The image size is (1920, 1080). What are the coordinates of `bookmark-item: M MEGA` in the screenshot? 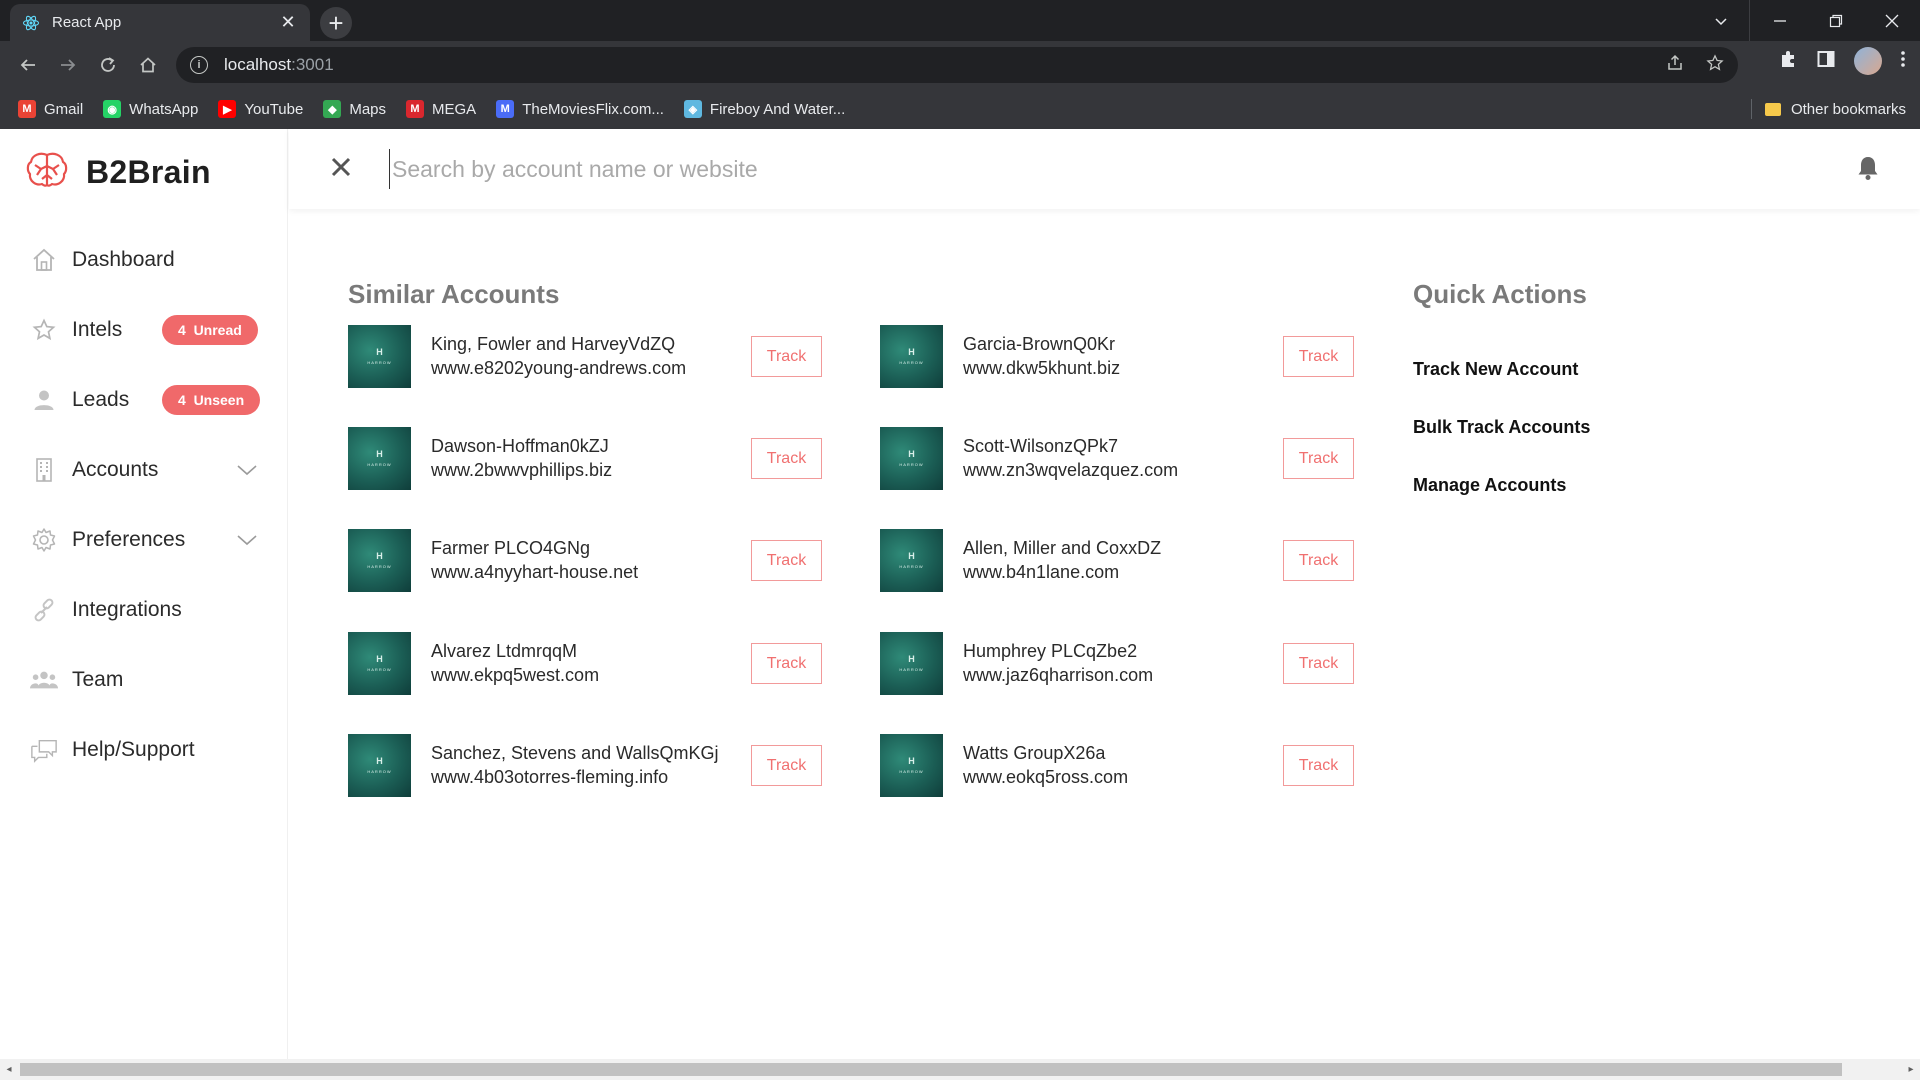 It's located at (441, 109).